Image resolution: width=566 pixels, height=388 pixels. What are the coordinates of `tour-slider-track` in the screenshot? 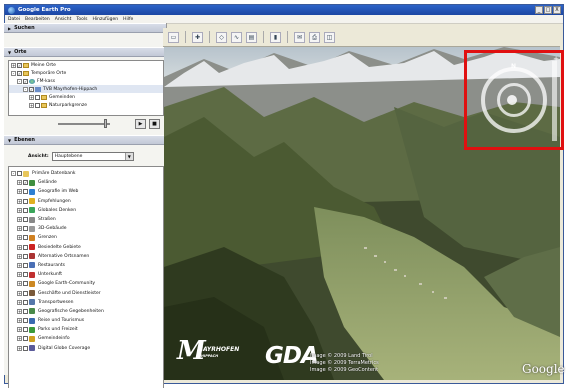 It's located at (84, 124).